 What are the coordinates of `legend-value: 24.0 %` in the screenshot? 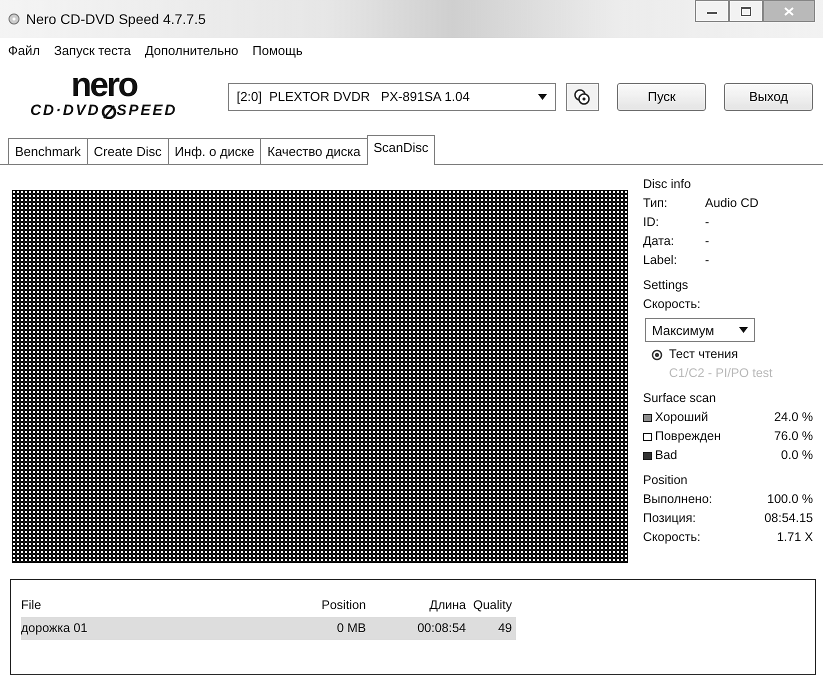 It's located at (793, 417).